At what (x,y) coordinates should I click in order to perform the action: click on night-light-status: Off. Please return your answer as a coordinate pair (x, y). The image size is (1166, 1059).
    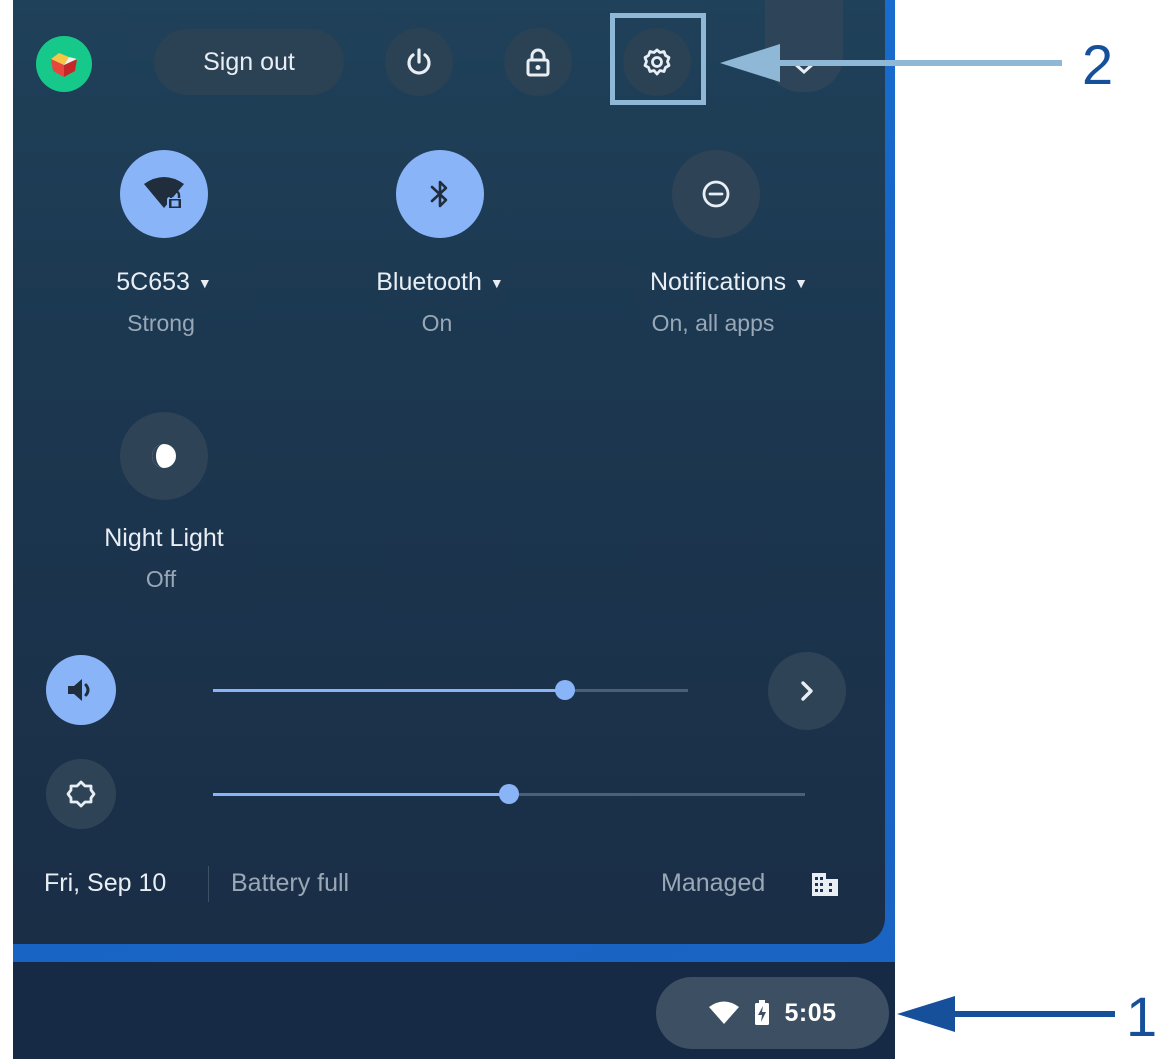
    Looking at the image, I should click on (161, 579).